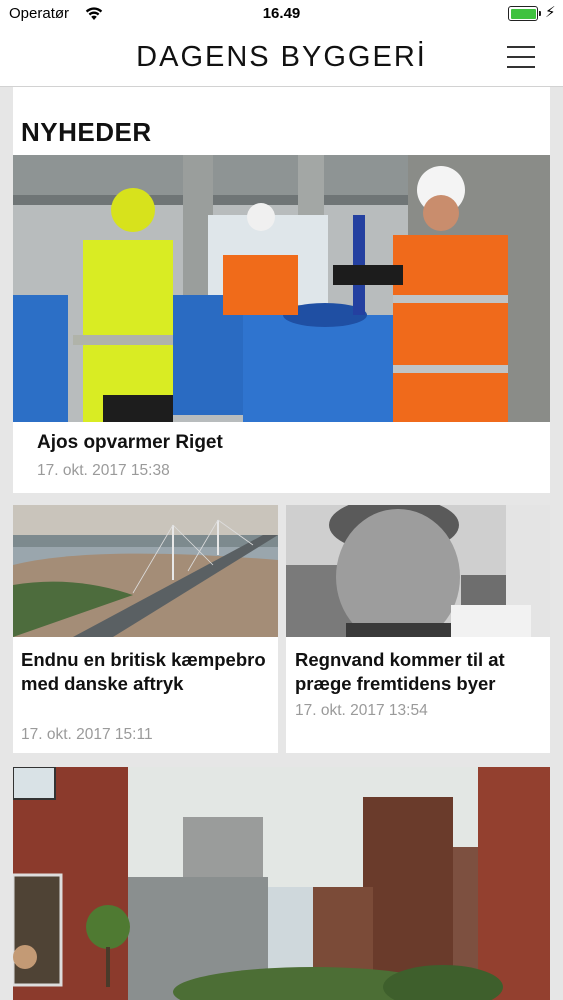 The image size is (563, 1000). What do you see at coordinates (521, 57) in the screenshot?
I see `hamburger-menu-icon` at bounding box center [521, 57].